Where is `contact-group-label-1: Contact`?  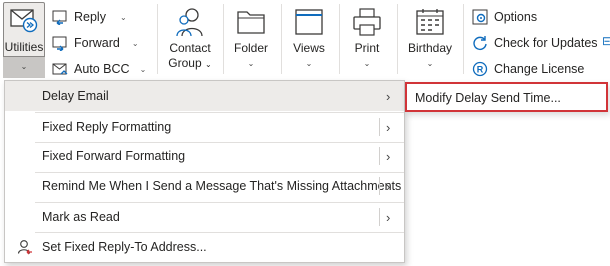 contact-group-label-1: Contact is located at coordinates (190, 48).